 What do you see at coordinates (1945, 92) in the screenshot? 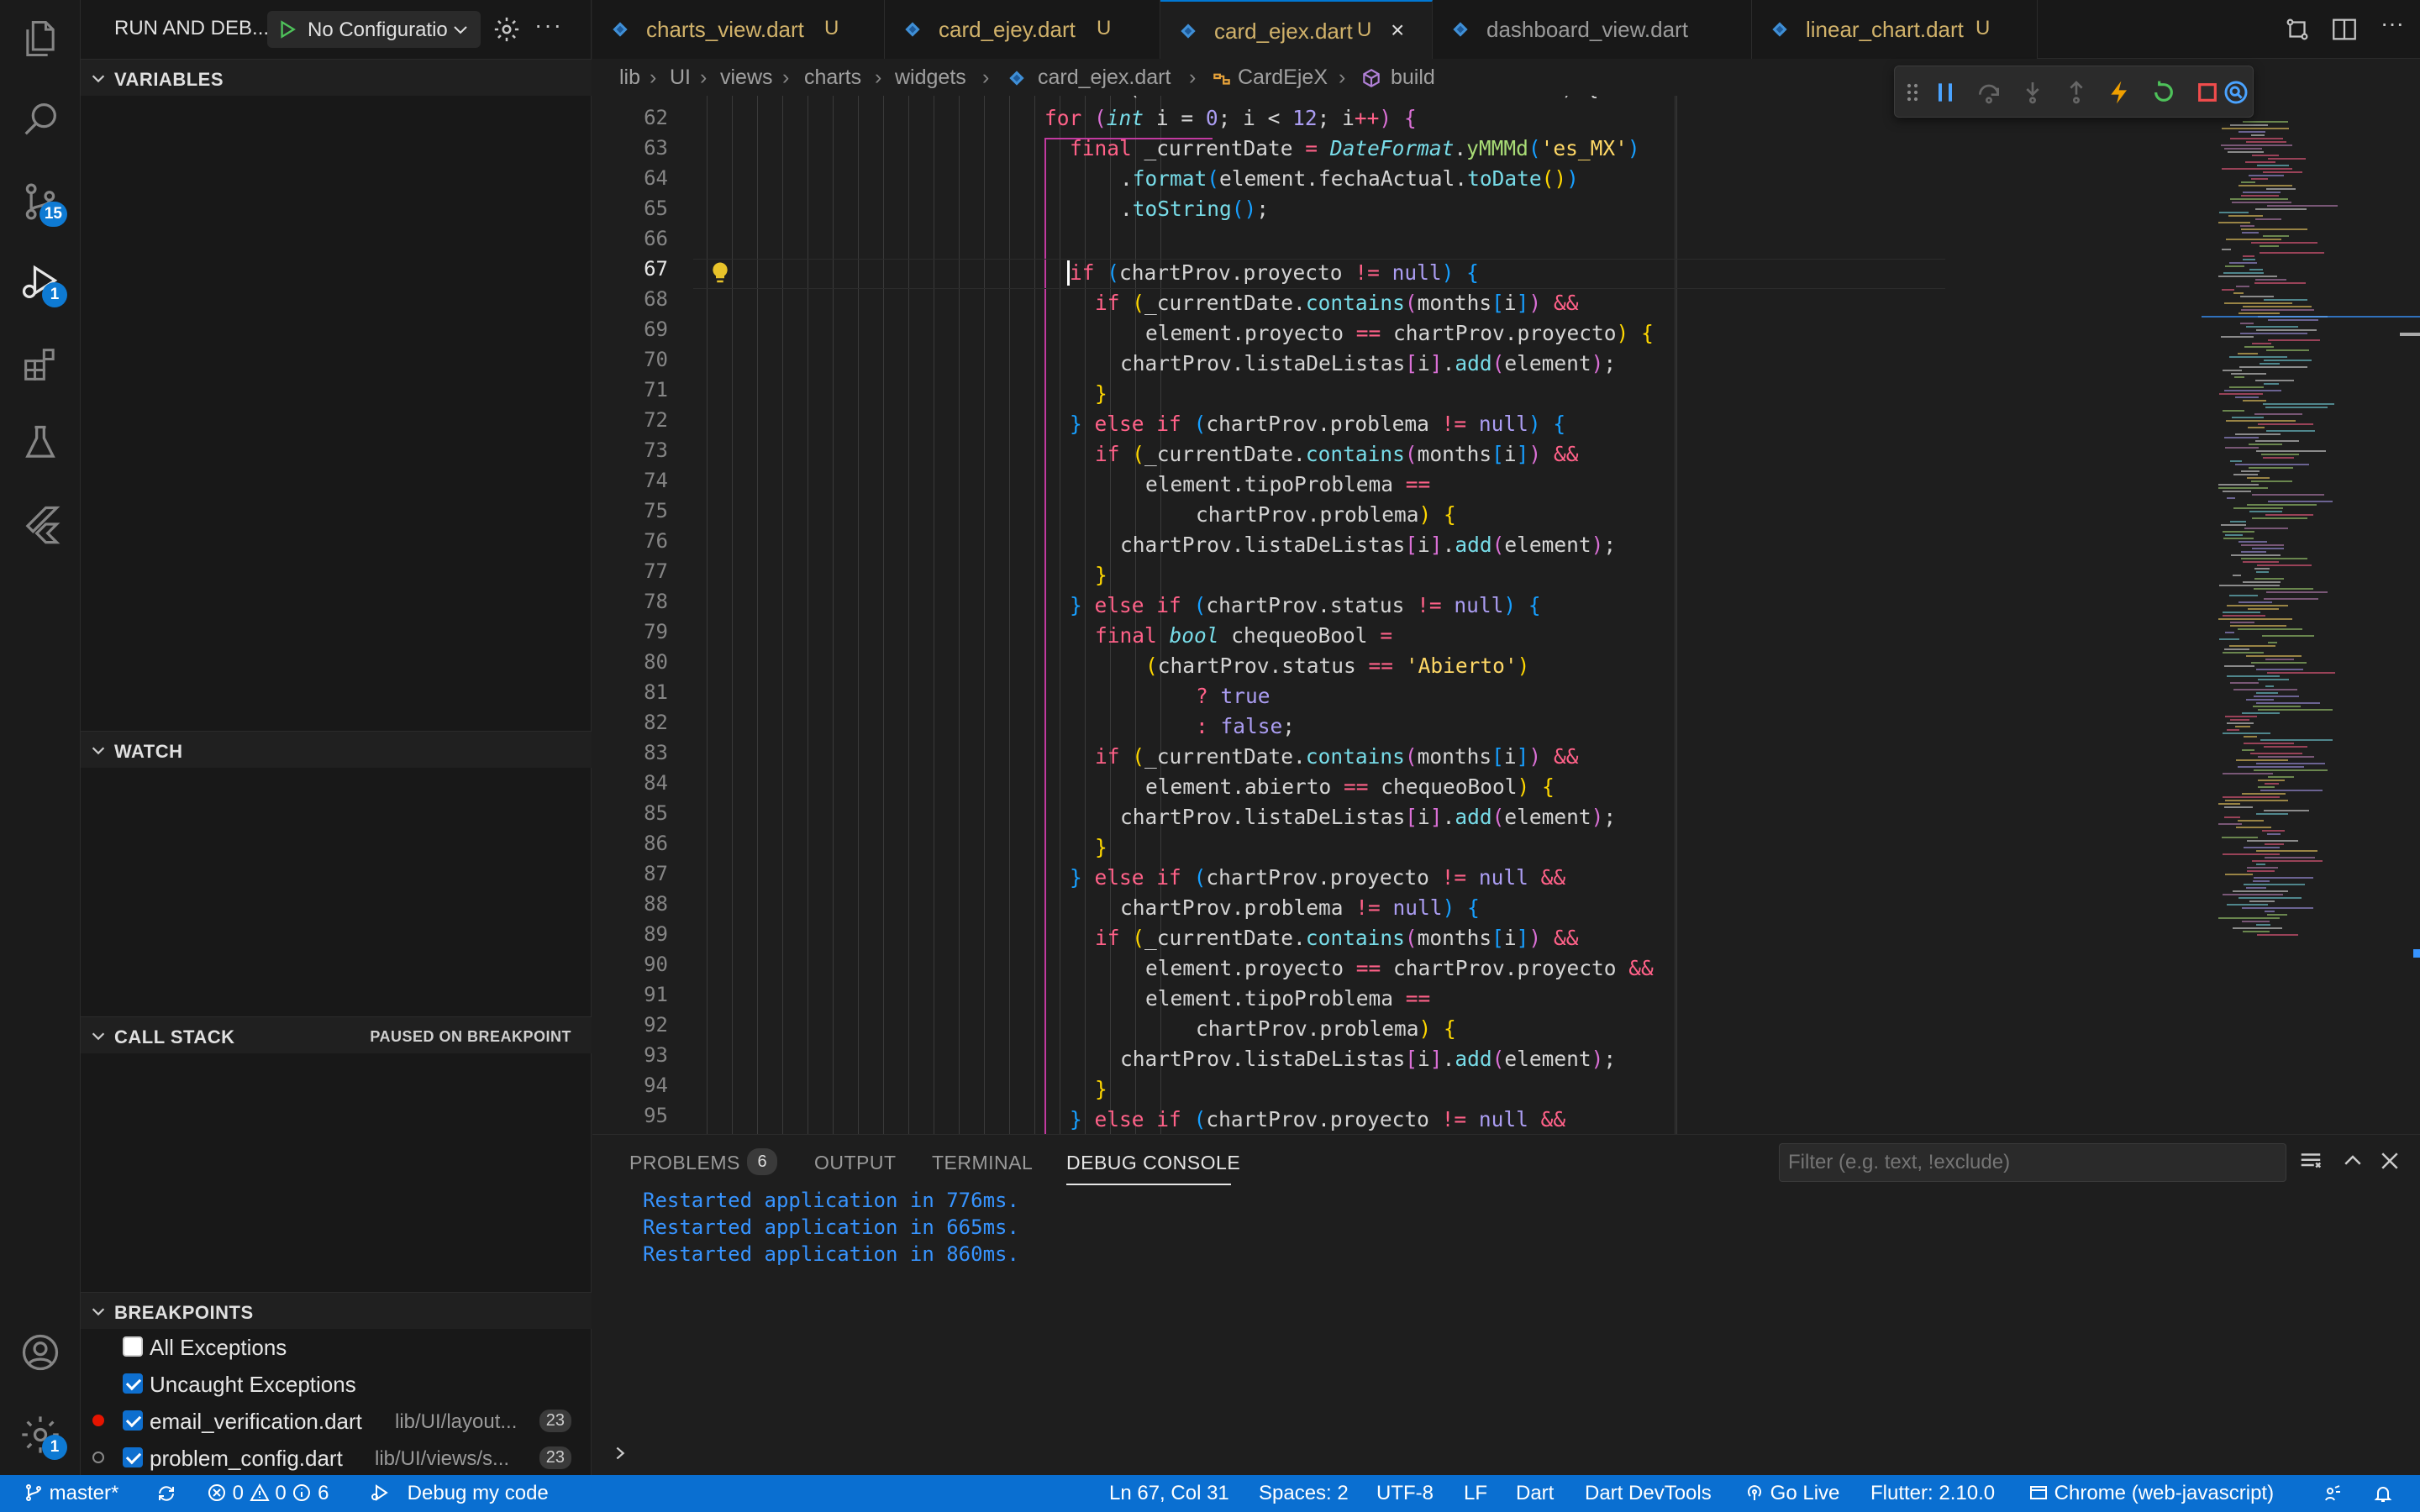
I see `pause-icon` at bounding box center [1945, 92].